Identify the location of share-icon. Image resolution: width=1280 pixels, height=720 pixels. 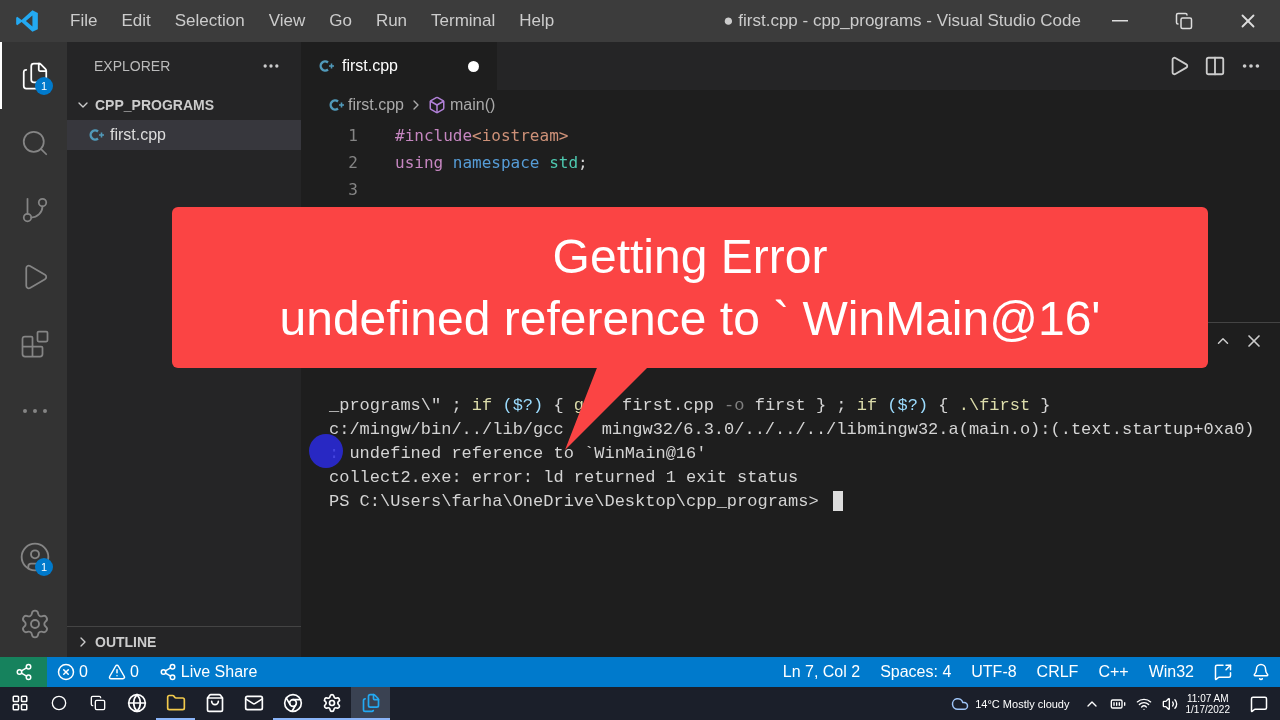
(167, 672).